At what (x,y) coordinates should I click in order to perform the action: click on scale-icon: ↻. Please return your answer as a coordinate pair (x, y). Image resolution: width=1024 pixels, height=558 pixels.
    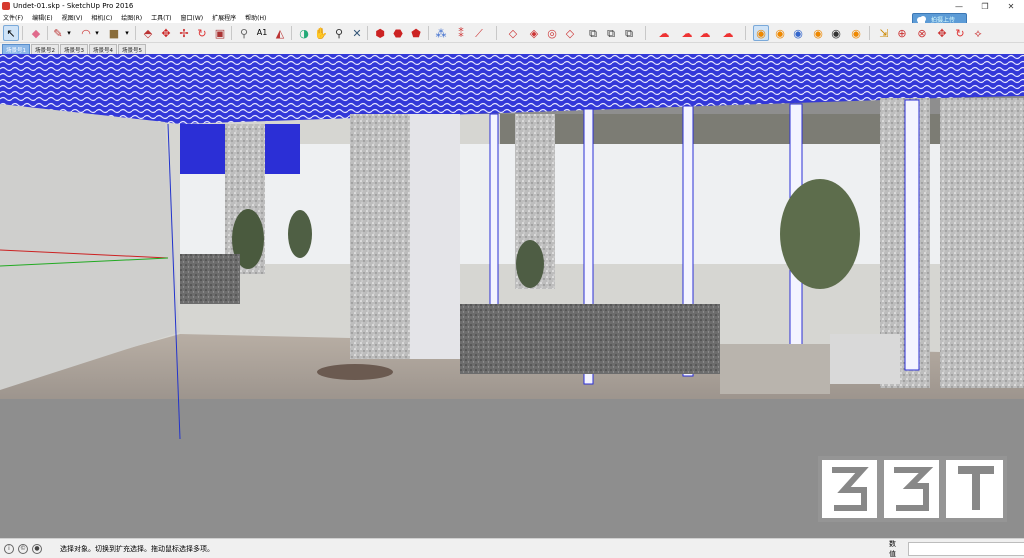
    Looking at the image, I should click on (202, 33).